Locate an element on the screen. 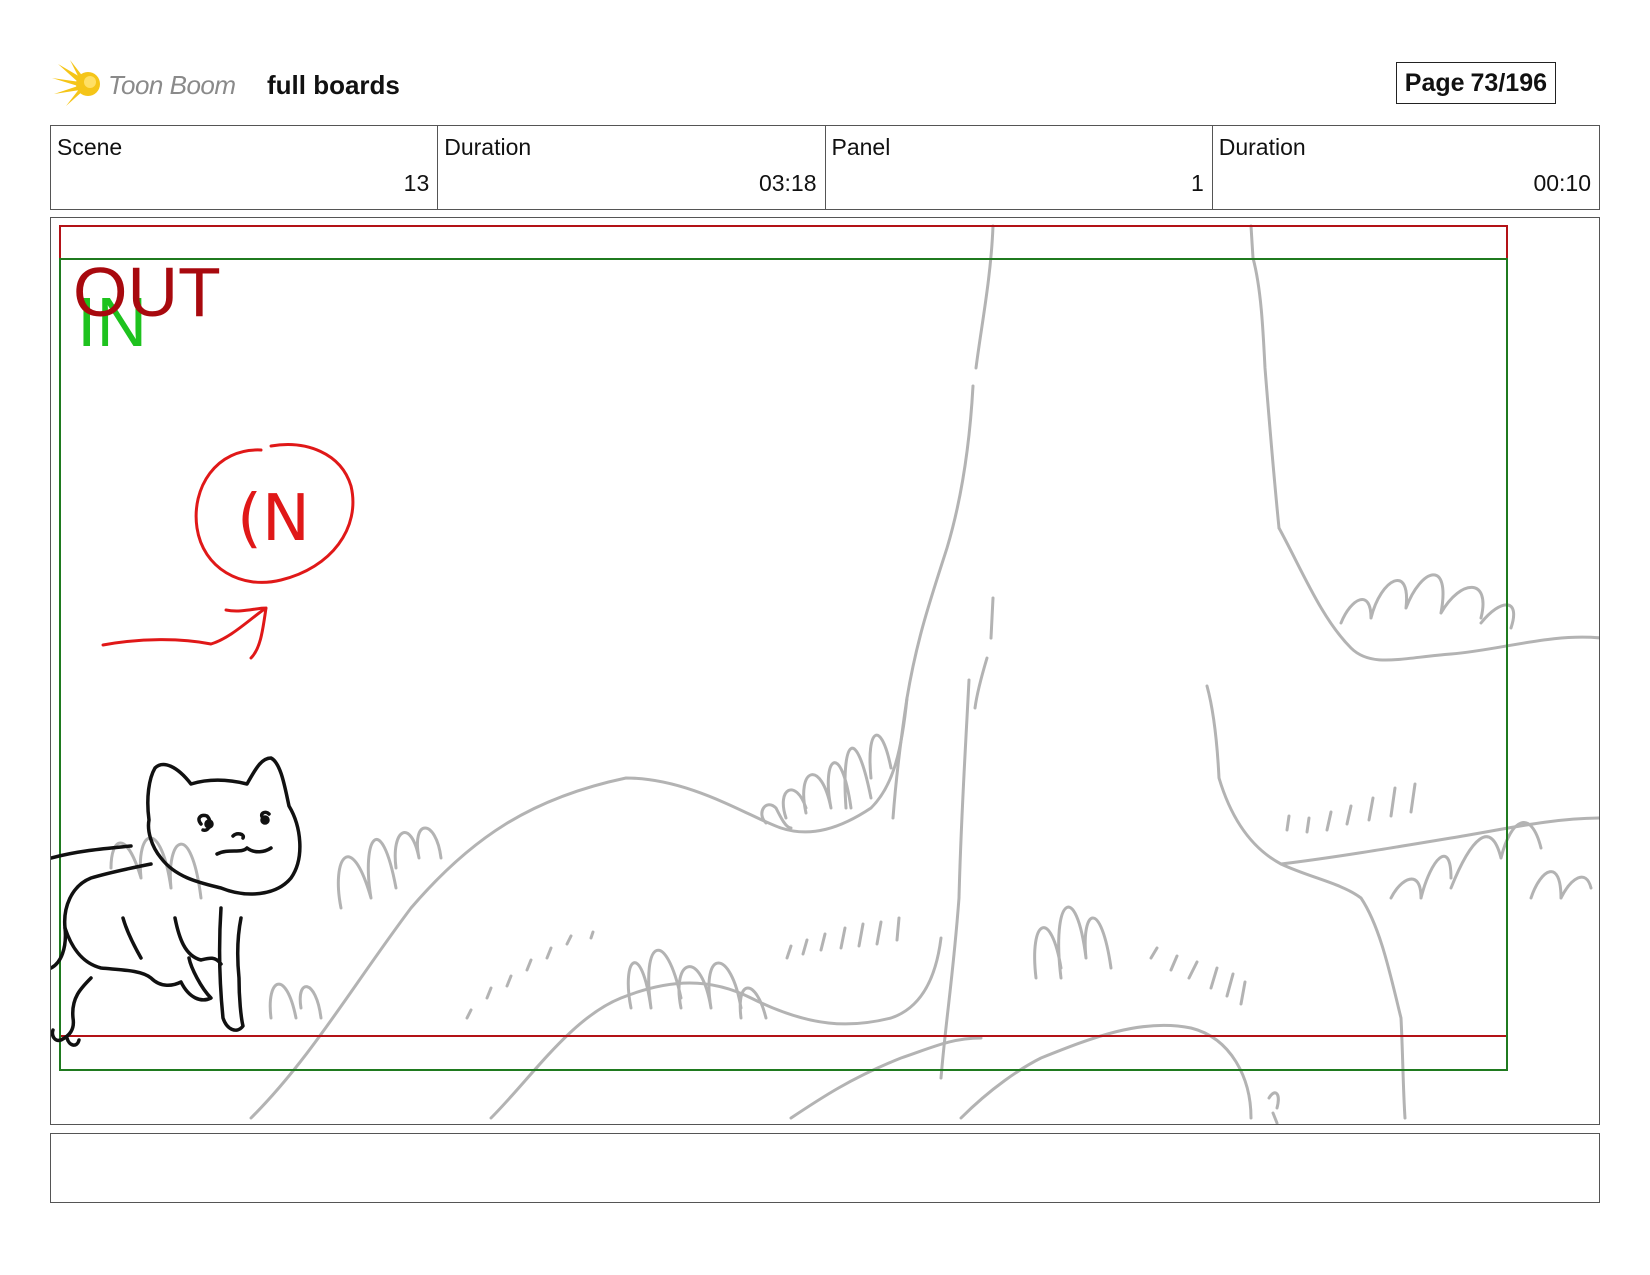 This screenshot has height=1275, width=1650. page-value: 73/196 is located at coordinates (1508, 83).